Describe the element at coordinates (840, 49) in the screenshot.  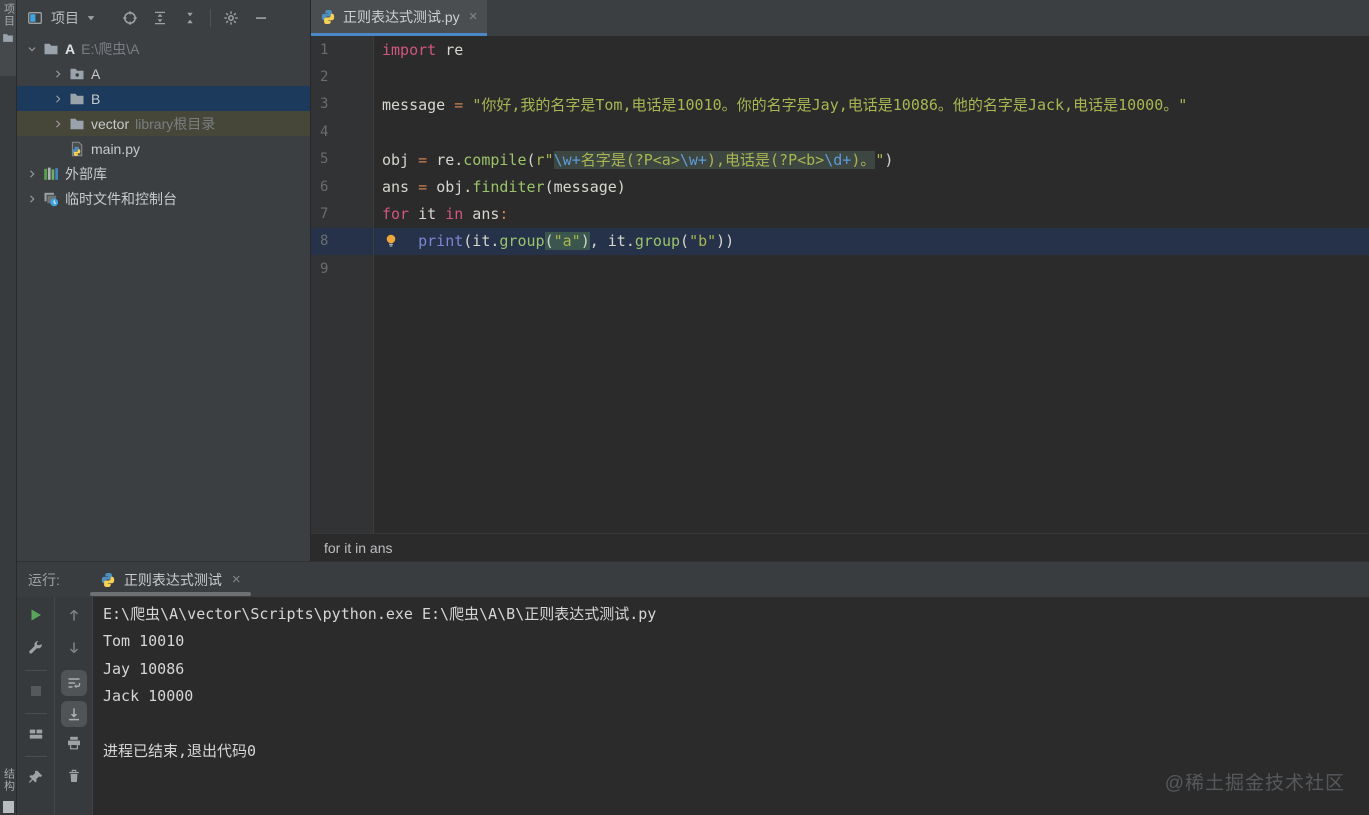
I see `code-line-1: 1 import re` at that location.